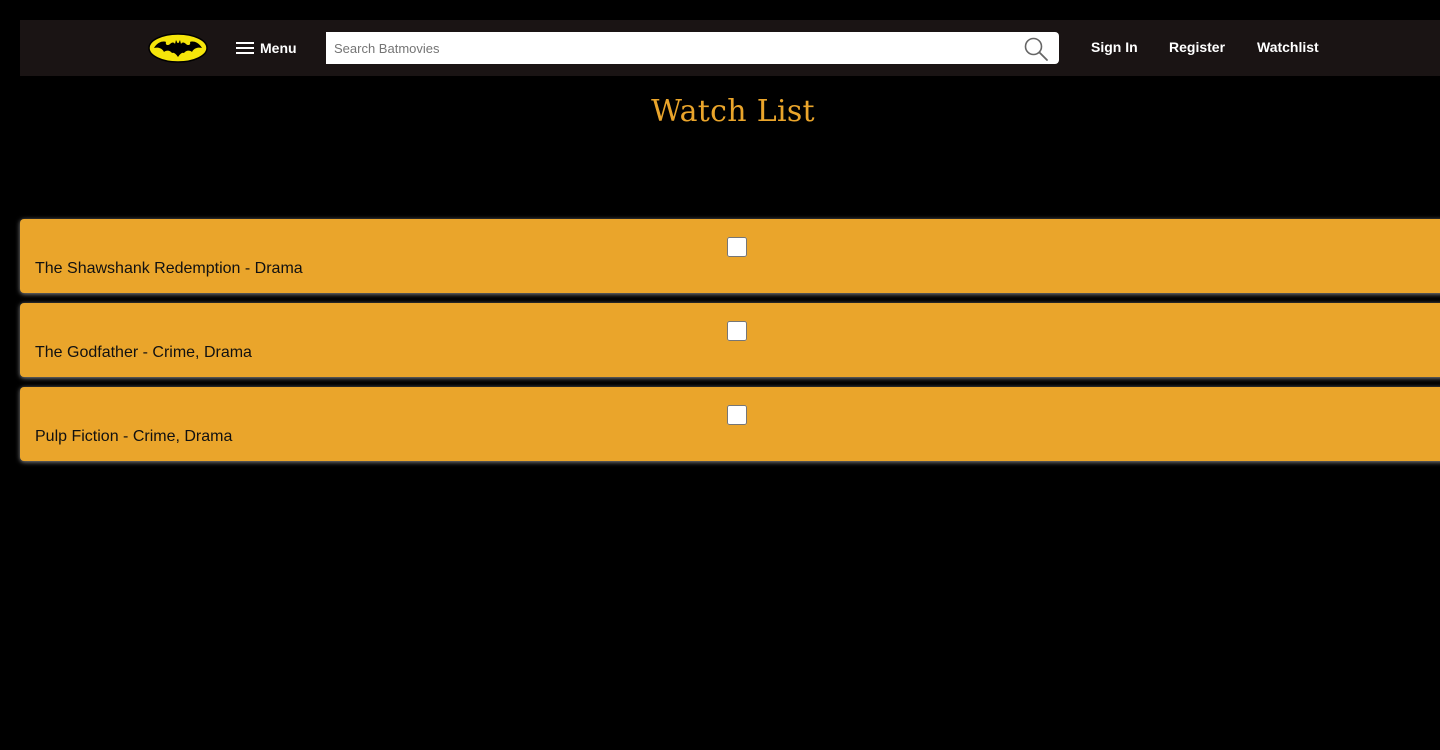  Describe the element at coordinates (666, 48) in the screenshot. I see `search-input` at that location.